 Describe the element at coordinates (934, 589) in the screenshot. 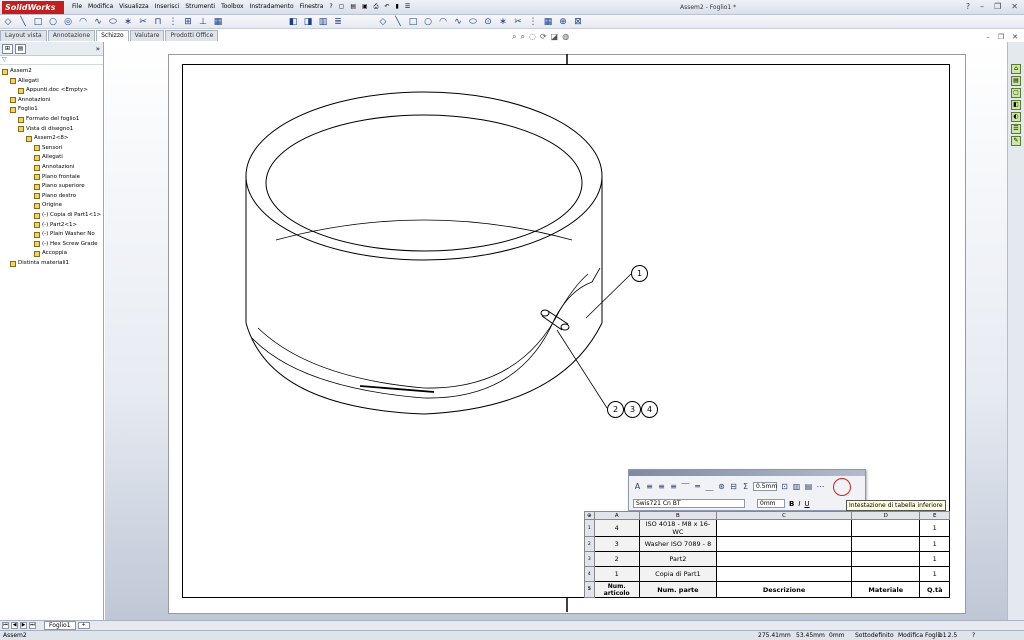

I see `header-quantity: Q.tà` at that location.